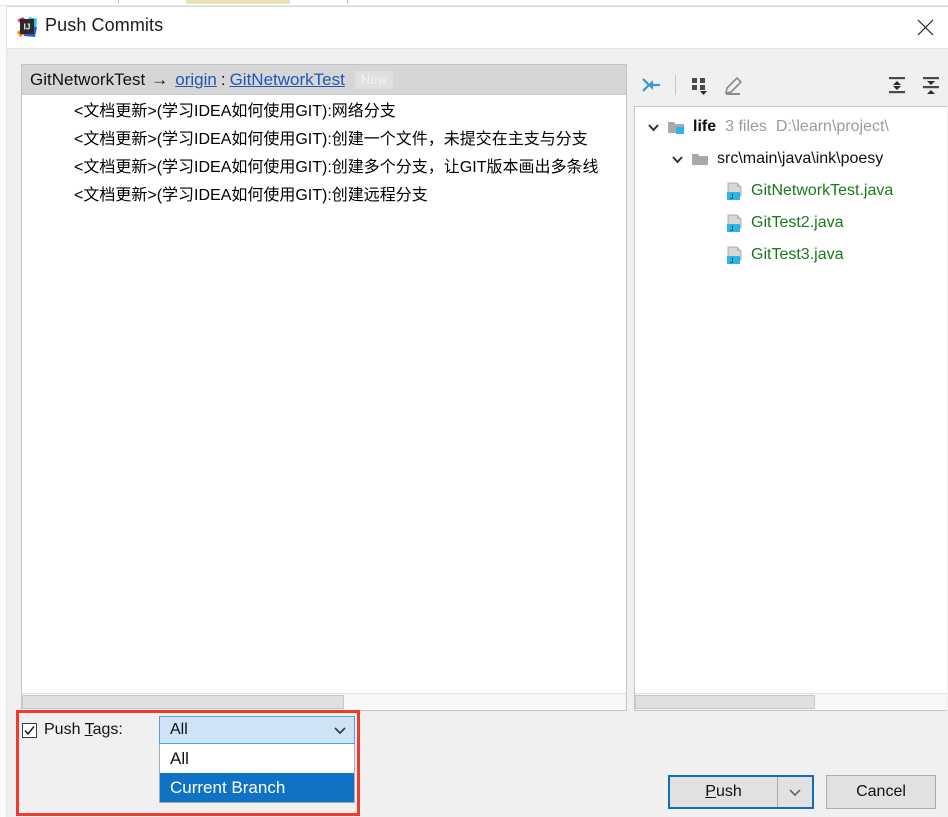 This screenshot has width=948, height=817. I want to click on push-tags-checkbox, so click(29, 730).